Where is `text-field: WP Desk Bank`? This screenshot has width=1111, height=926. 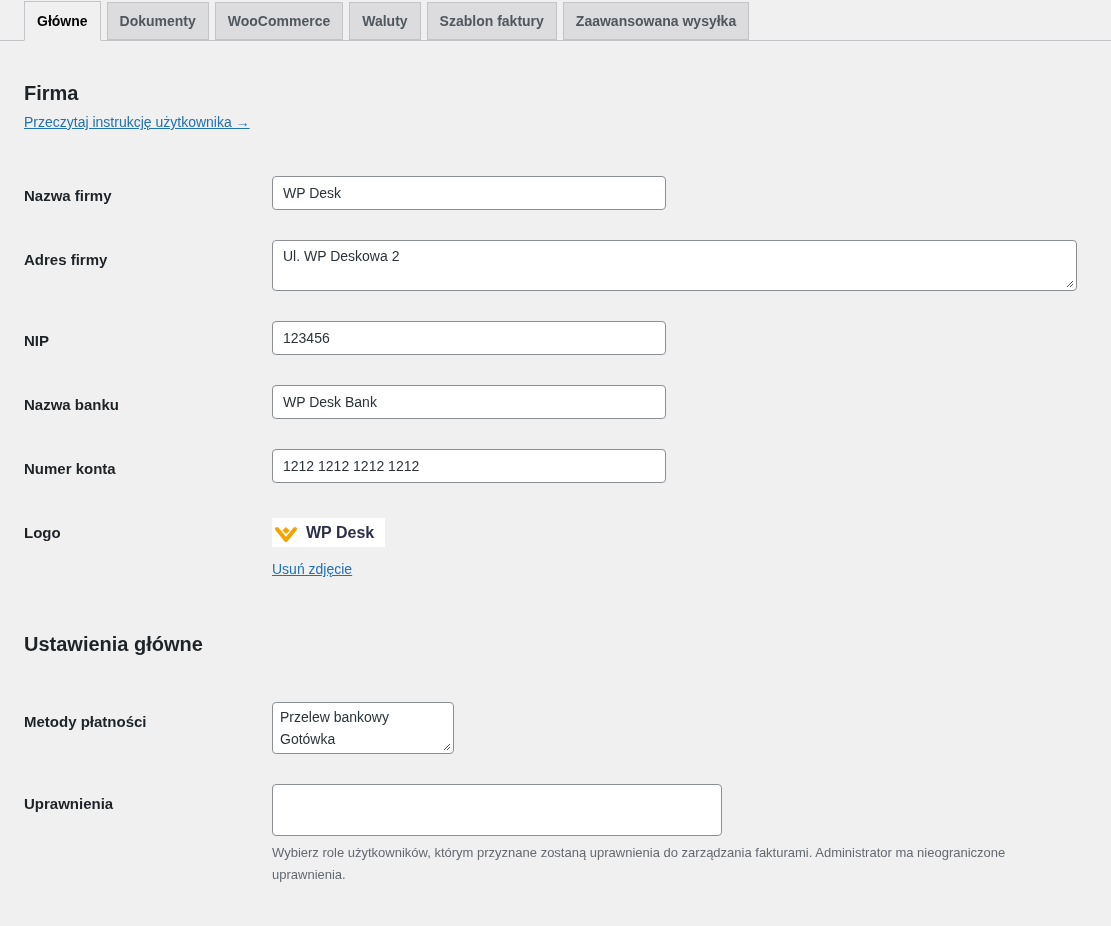
text-field: WP Desk Bank is located at coordinates (469, 402).